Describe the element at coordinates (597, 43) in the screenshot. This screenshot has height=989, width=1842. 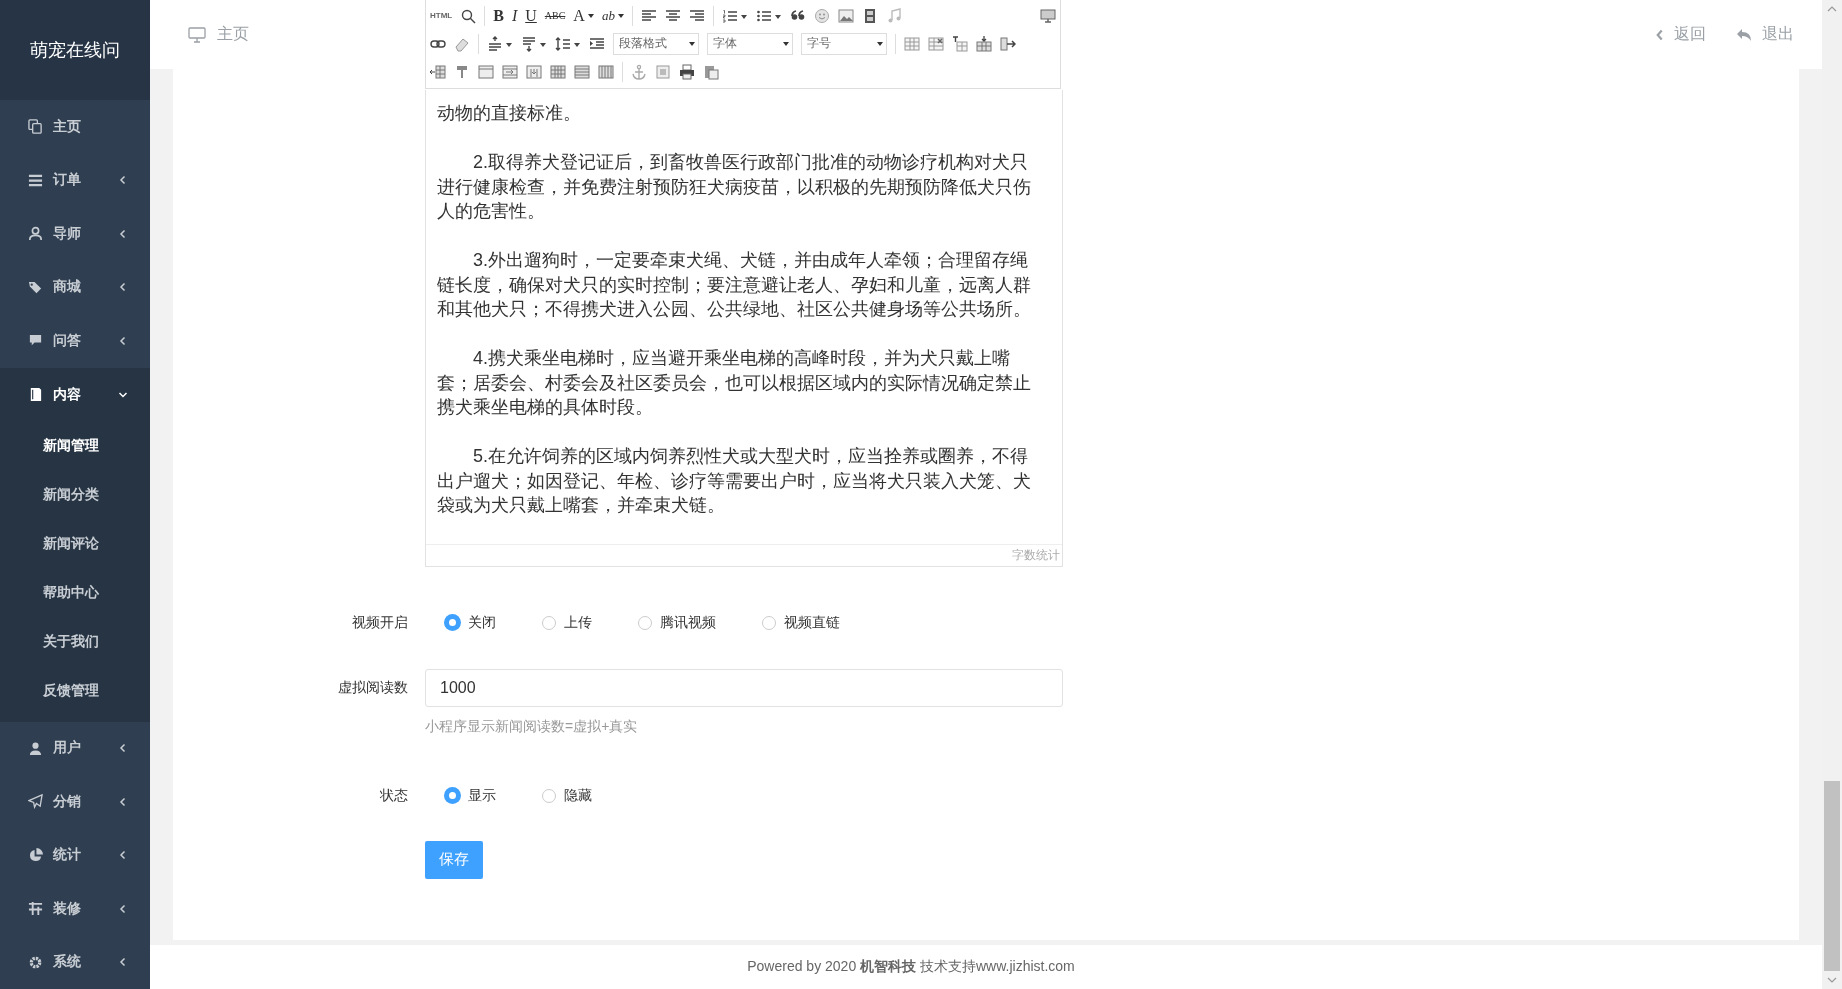
I see `indent-icon` at that location.